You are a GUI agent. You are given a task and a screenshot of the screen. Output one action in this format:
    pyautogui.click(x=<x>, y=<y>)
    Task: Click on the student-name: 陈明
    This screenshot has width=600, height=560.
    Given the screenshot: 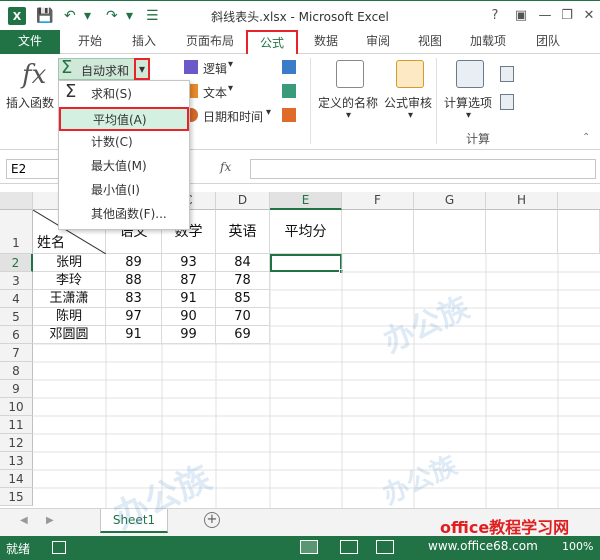 What is the action you would take?
    pyautogui.click(x=69, y=317)
    